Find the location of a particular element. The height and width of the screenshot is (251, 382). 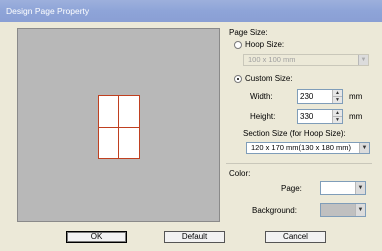

hoop-size-select: 100 x 100 mm ▼ is located at coordinates (306, 60).